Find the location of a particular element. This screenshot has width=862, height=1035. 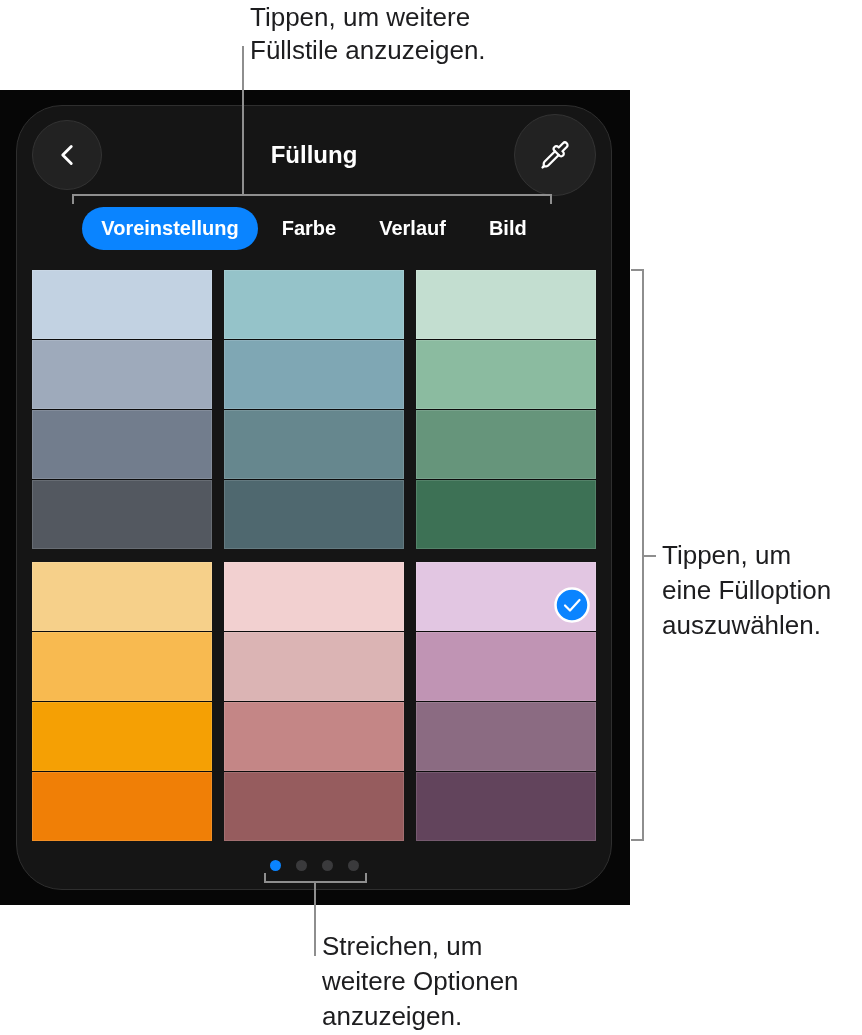

panel-title: Füllung is located at coordinates (314, 155).